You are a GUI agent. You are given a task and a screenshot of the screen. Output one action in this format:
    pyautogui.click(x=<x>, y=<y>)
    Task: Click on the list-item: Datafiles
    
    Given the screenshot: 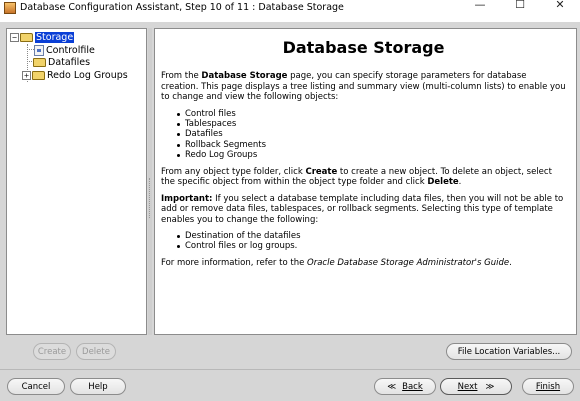 What is the action you would take?
    pyautogui.click(x=371, y=134)
    